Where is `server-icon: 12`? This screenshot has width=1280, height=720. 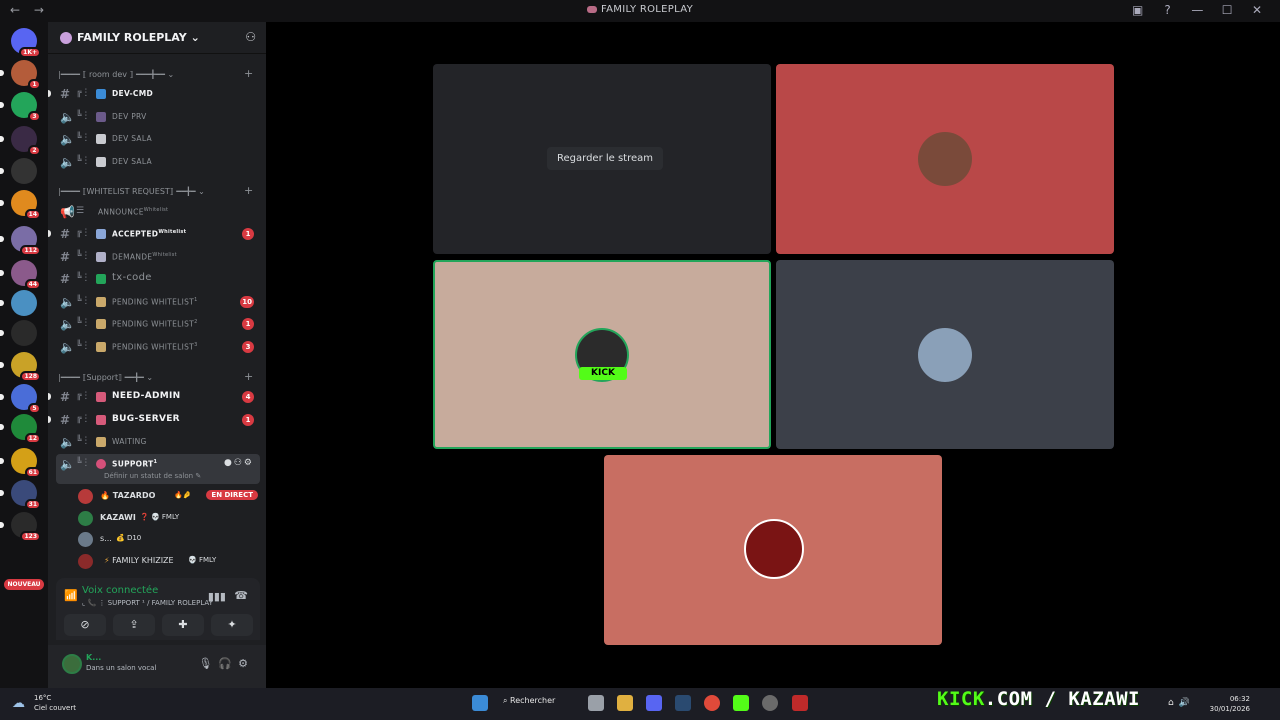
server-icon: 12 is located at coordinates (20, 429).